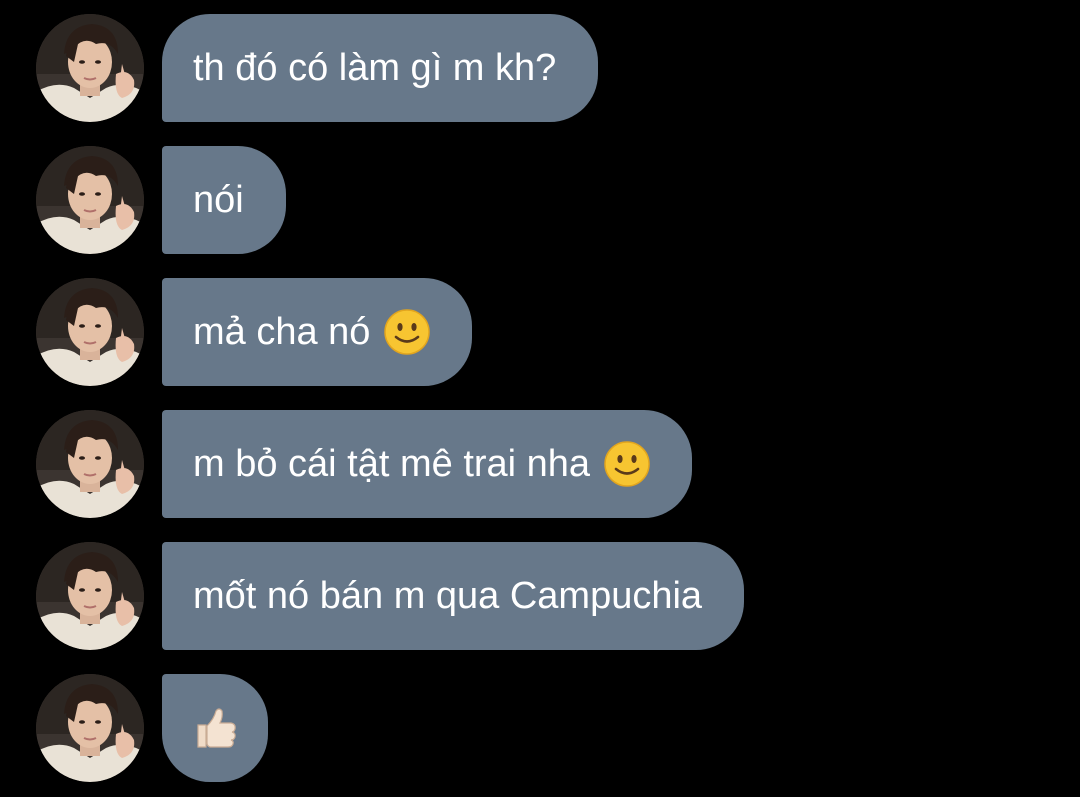 The height and width of the screenshot is (797, 1080). I want to click on message-bubble: m bỏ cái tật mê trai nha, so click(427, 464).